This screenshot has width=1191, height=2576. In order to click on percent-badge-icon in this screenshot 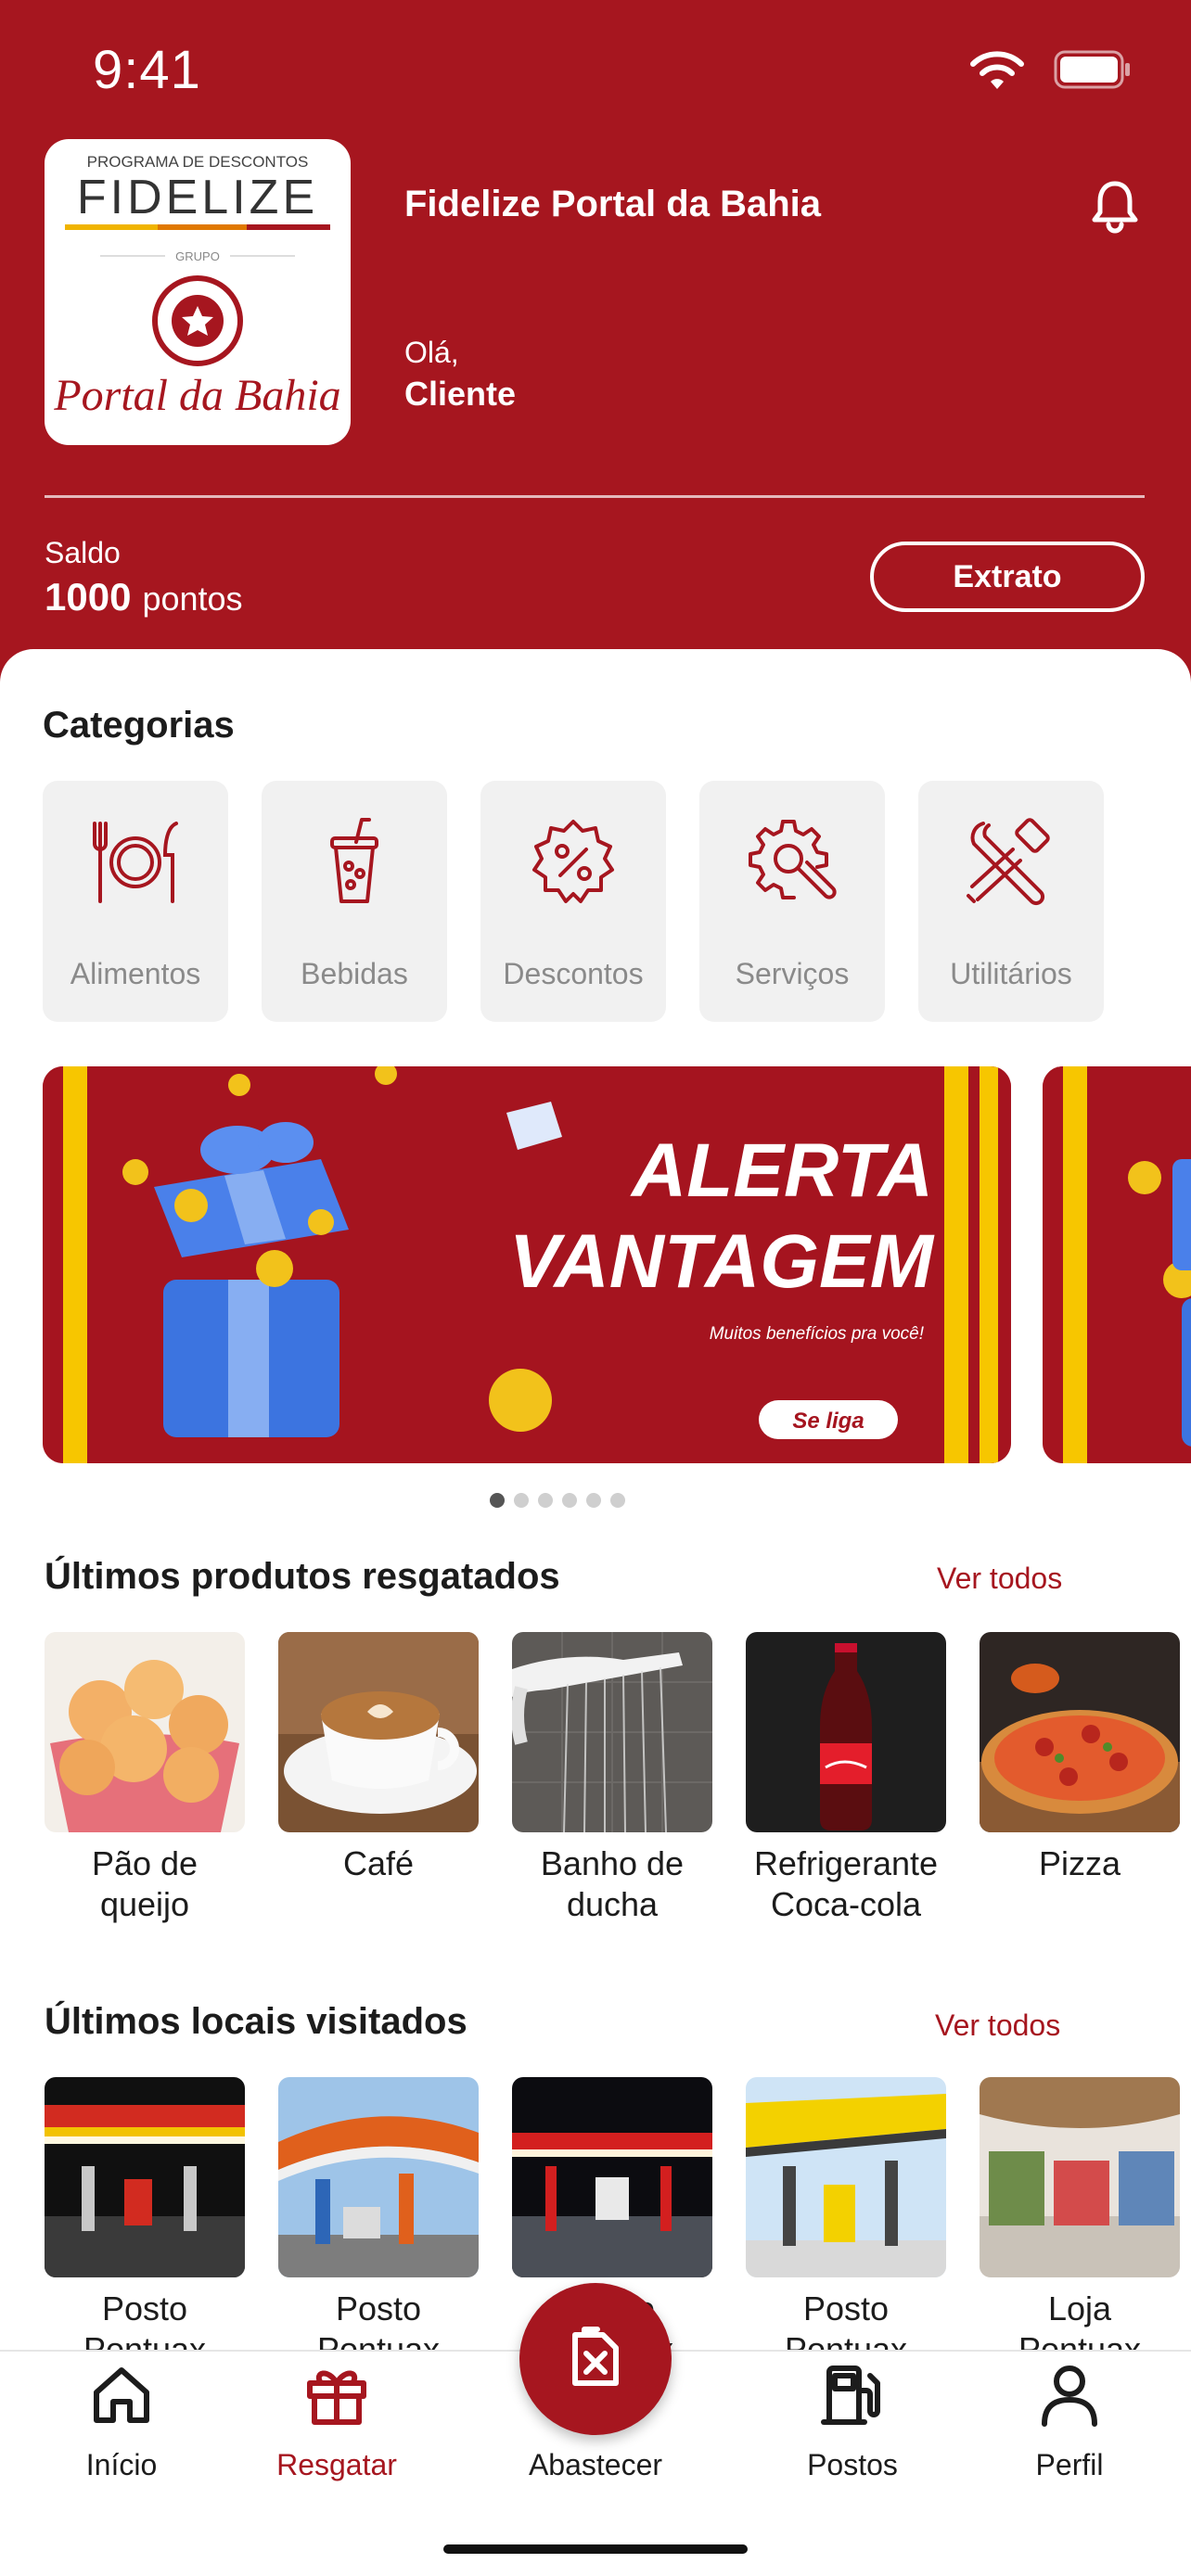, I will do `click(573, 861)`.